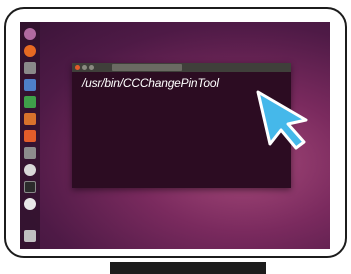 This screenshot has width=351, height=274. I want to click on settings-icon, so click(30, 153).